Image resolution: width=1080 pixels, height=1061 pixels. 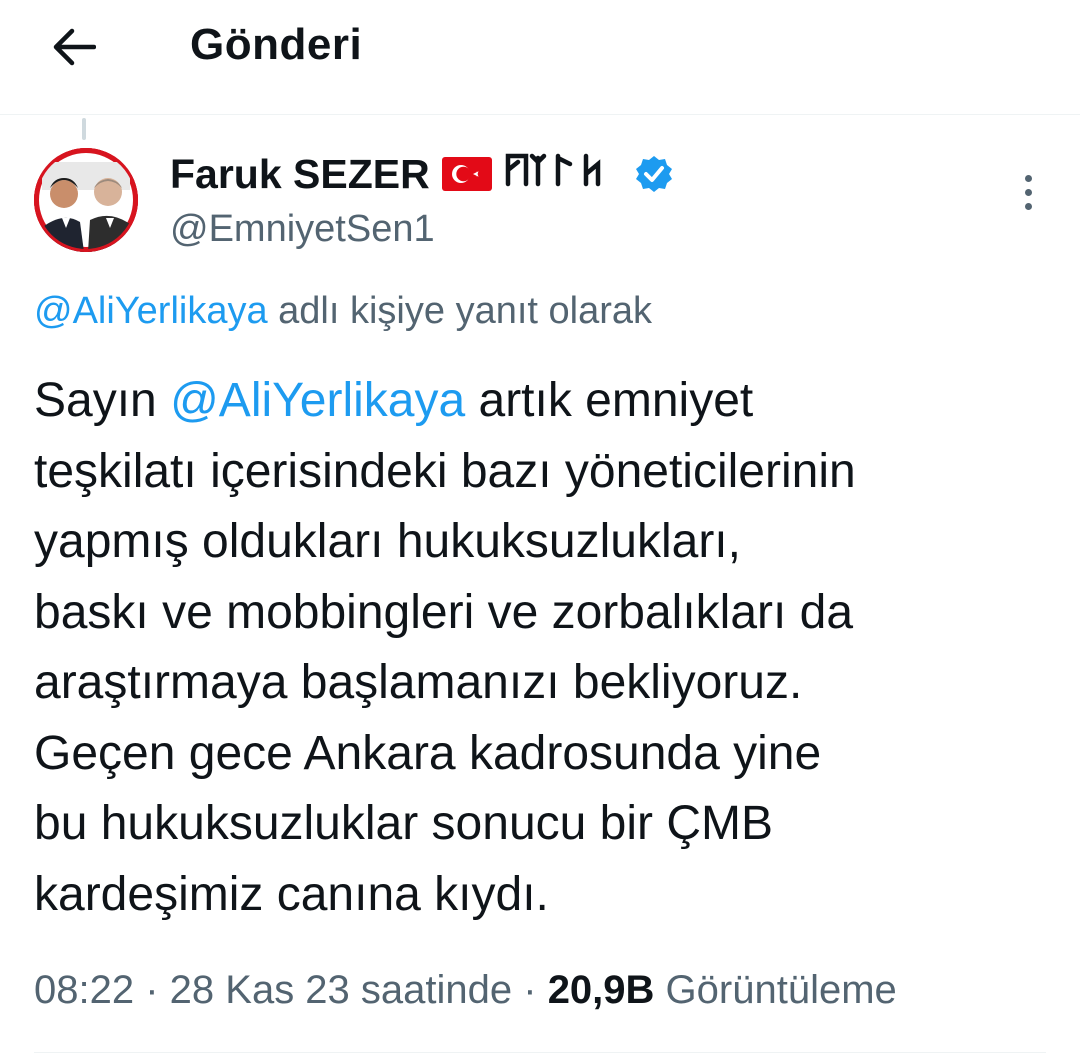 What do you see at coordinates (1028, 178) in the screenshot?
I see `more-dots-icon` at bounding box center [1028, 178].